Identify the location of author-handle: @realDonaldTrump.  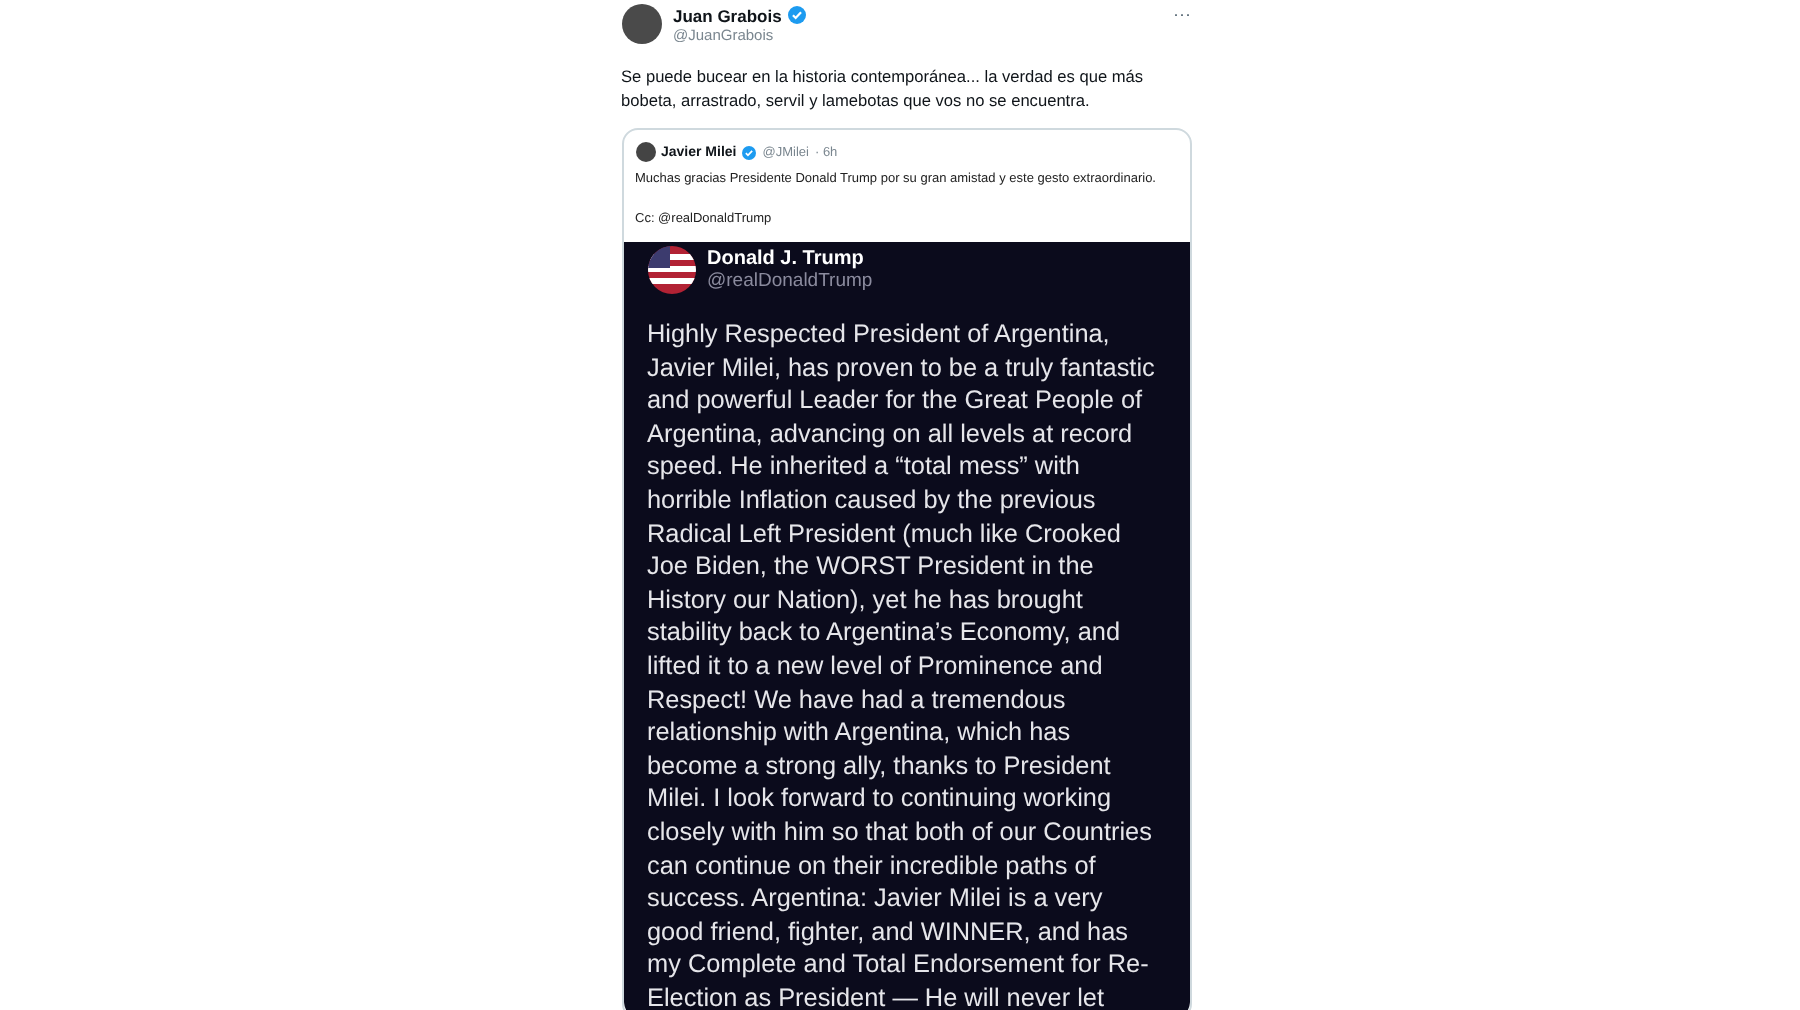
(790, 281).